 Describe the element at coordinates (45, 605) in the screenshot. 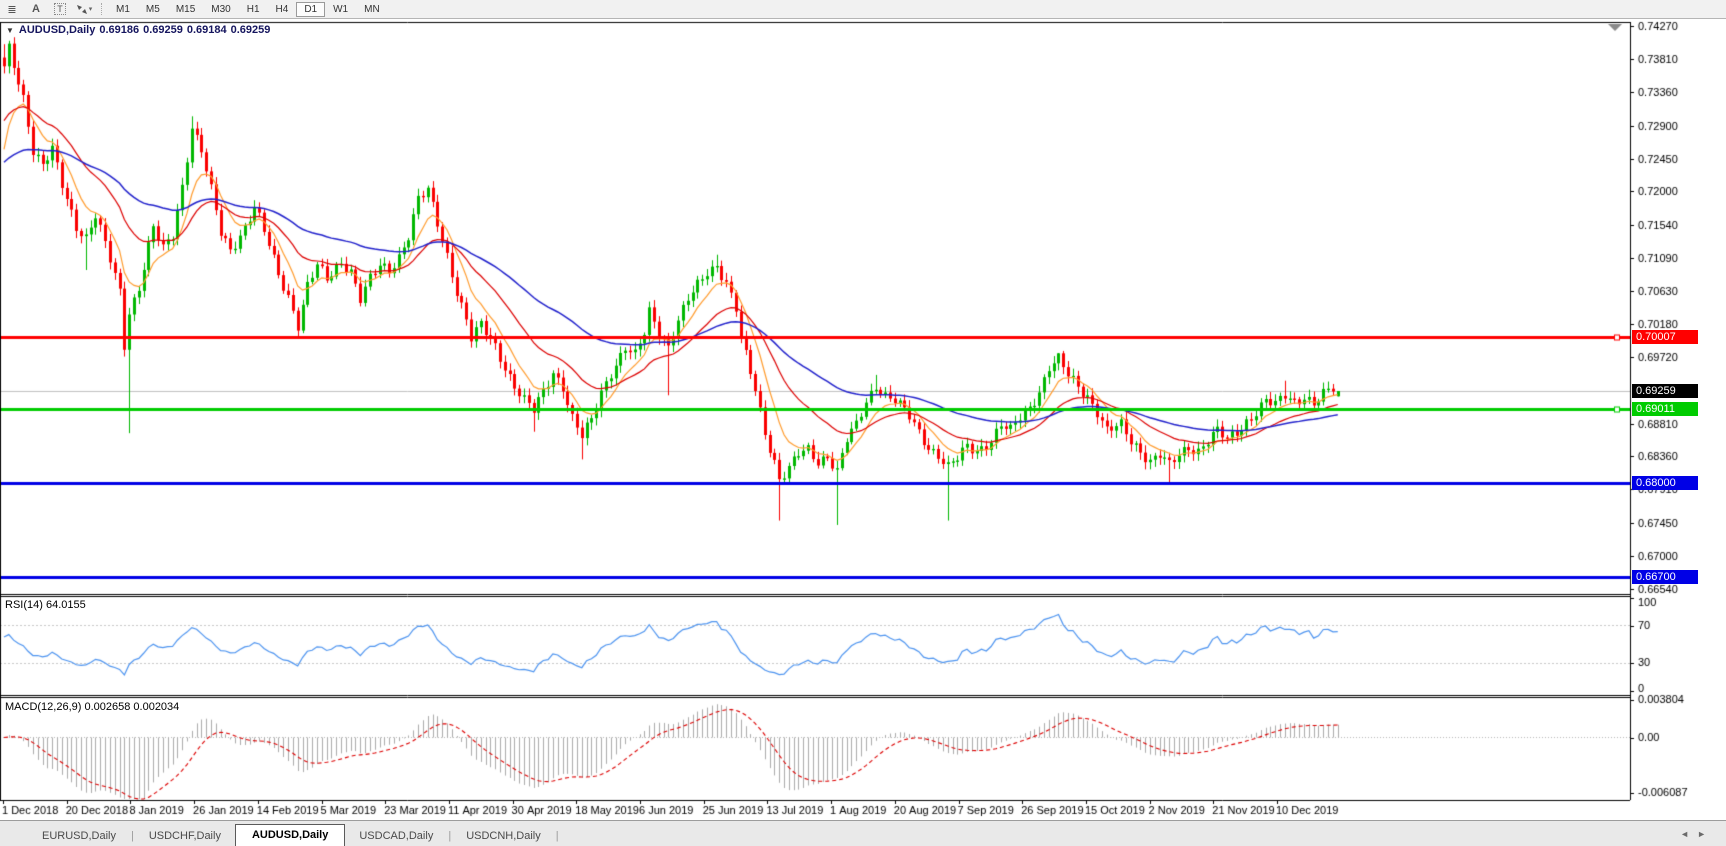

I see `rsi-indicator-label: RSI(14) 64.0155` at that location.